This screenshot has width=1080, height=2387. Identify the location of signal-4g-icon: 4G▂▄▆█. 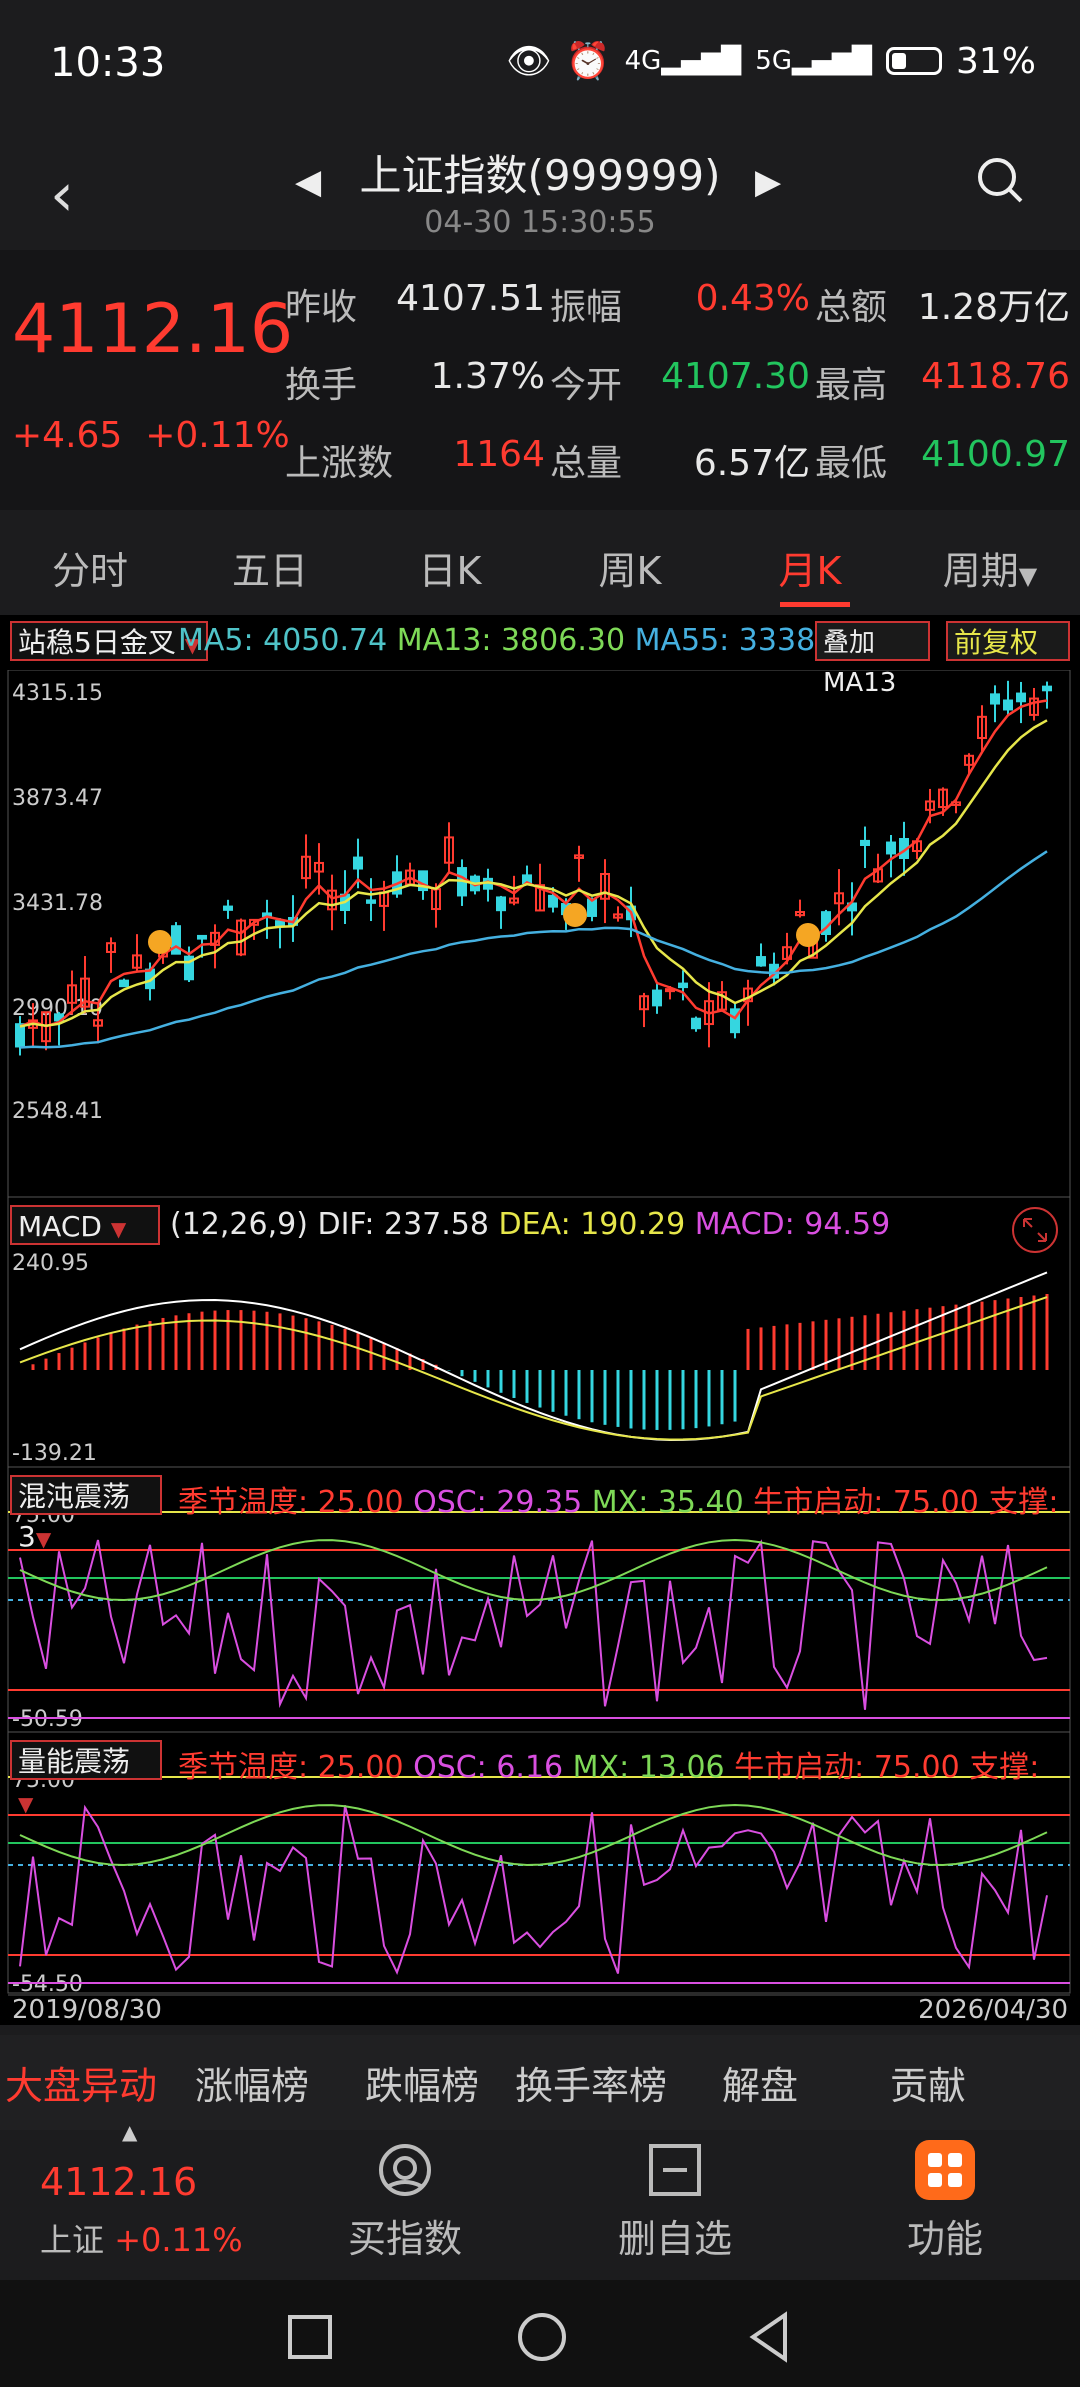
(683, 61).